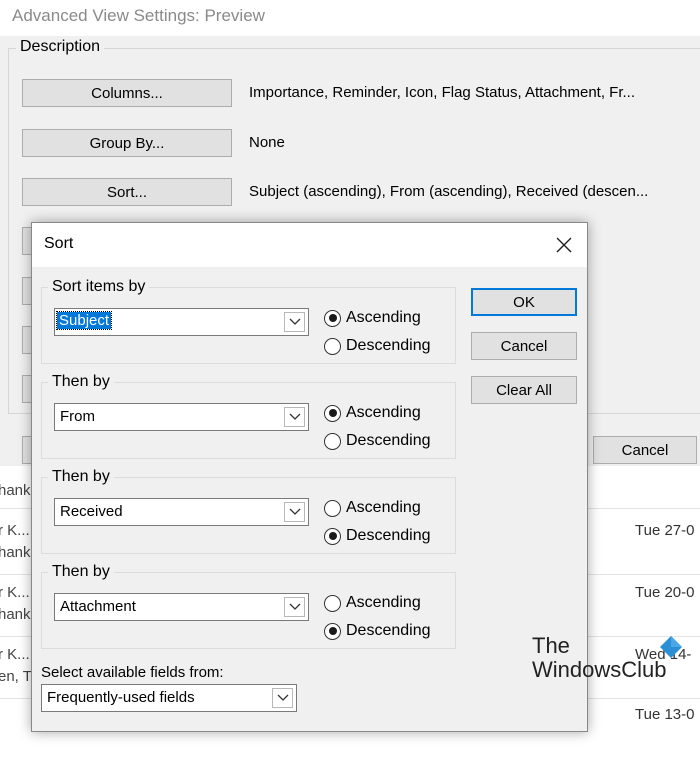 This screenshot has width=700, height=764. Describe the element at coordinates (665, 714) in the screenshot. I see `list-item-date: Tue 13-0` at that location.